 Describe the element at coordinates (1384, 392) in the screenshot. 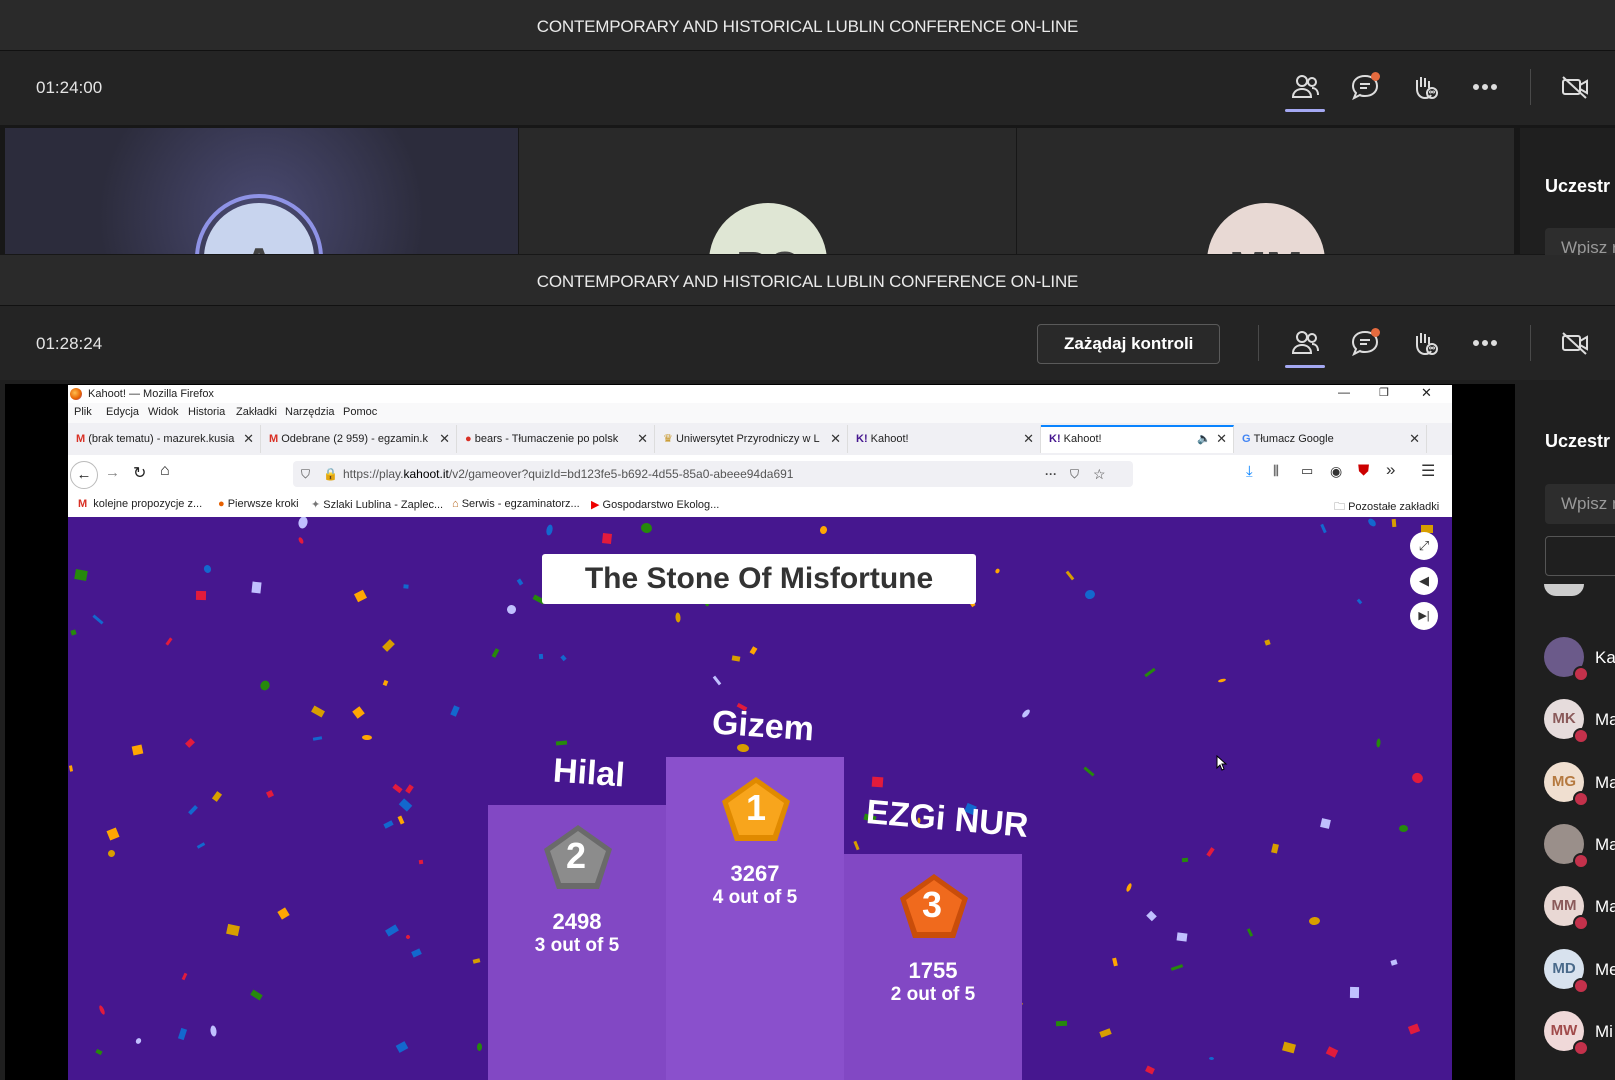

I see `restore-button: ❐` at that location.